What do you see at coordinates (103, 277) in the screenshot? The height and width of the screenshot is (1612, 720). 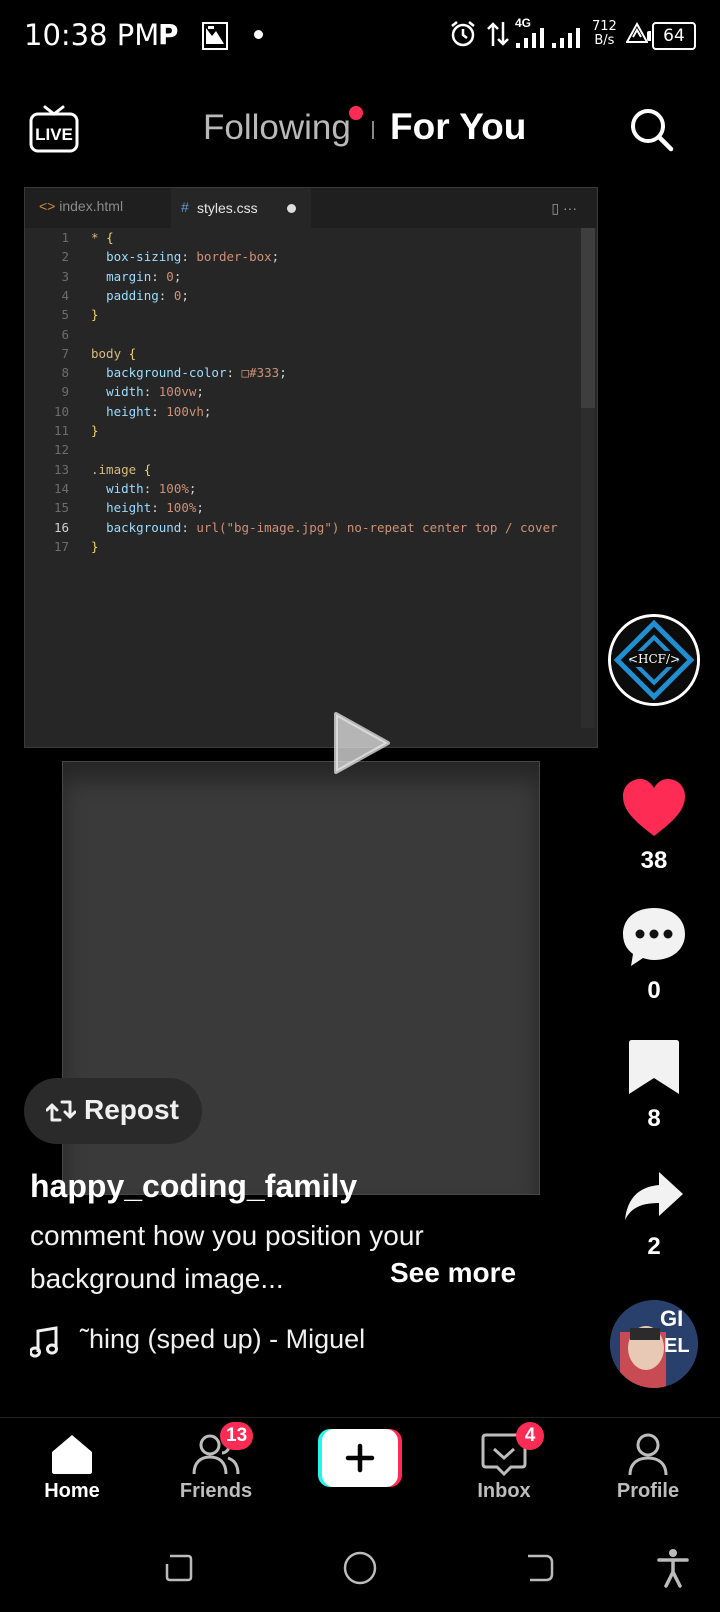 I see `code-line: 3 margin: 0;` at bounding box center [103, 277].